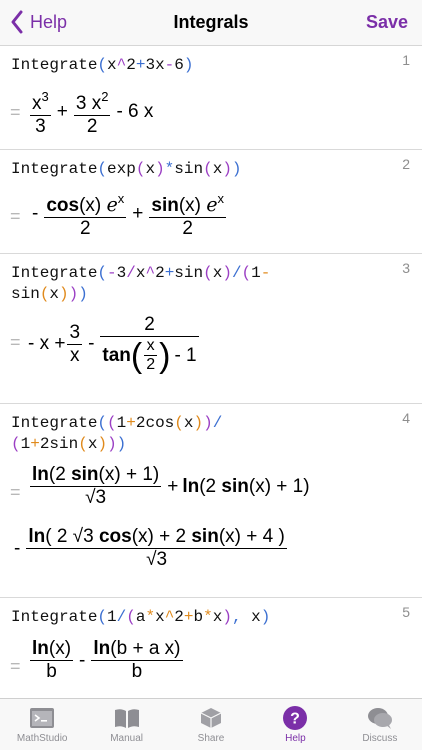  Describe the element at coordinates (42, 738) in the screenshot. I see `tab-label: MathStudio` at that location.